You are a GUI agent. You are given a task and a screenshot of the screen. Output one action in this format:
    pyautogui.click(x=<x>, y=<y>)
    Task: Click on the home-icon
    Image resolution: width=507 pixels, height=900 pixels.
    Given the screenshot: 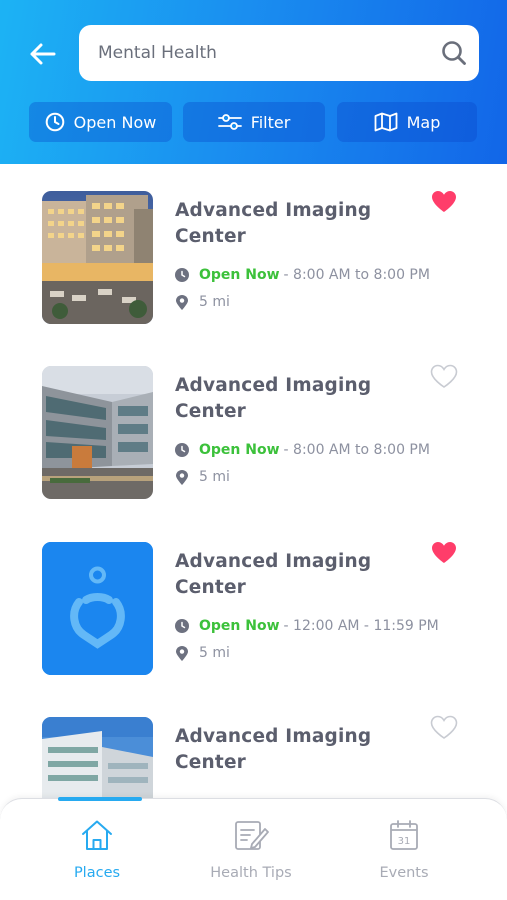 What is the action you would take?
    pyautogui.click(x=97, y=835)
    